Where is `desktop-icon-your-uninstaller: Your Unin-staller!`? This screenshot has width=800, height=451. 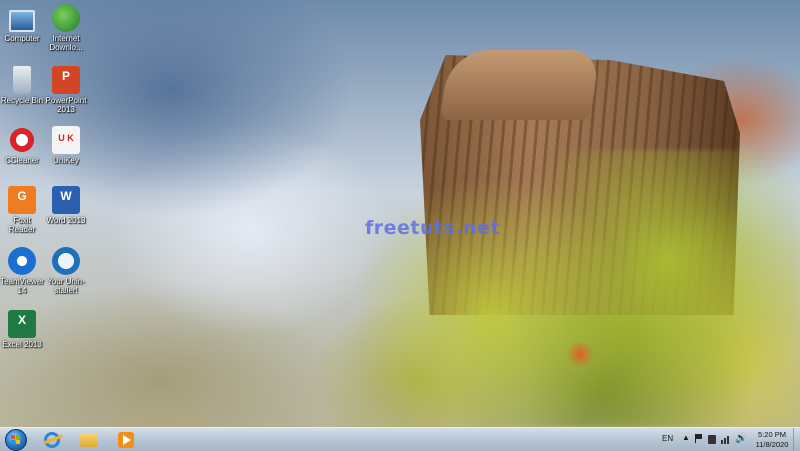
desktop-icon-your-uninstaller: Your Unin-staller! is located at coordinates (66, 271).